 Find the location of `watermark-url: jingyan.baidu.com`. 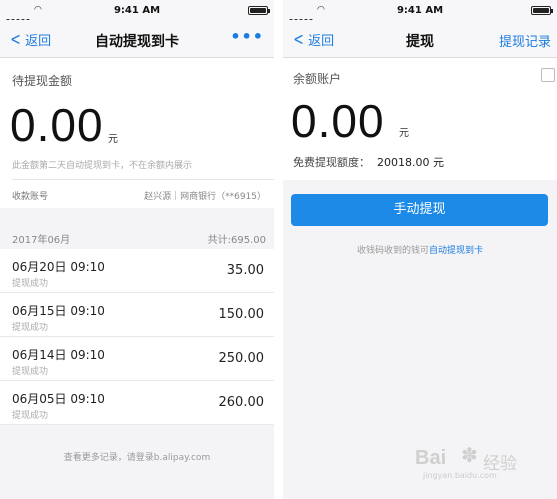

watermark-url: jingyan.baidu.com is located at coordinates (460, 475).